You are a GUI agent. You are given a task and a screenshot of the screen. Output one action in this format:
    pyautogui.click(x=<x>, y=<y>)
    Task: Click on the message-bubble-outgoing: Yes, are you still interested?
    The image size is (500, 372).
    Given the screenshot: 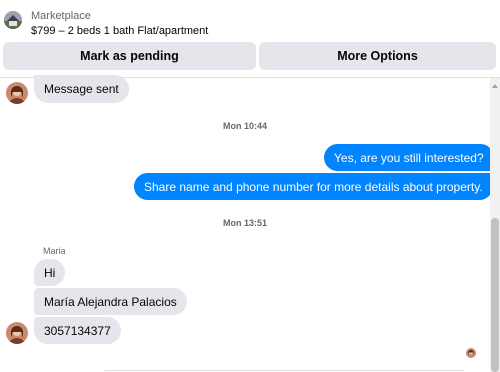 What is the action you would take?
    pyautogui.click(x=409, y=157)
    